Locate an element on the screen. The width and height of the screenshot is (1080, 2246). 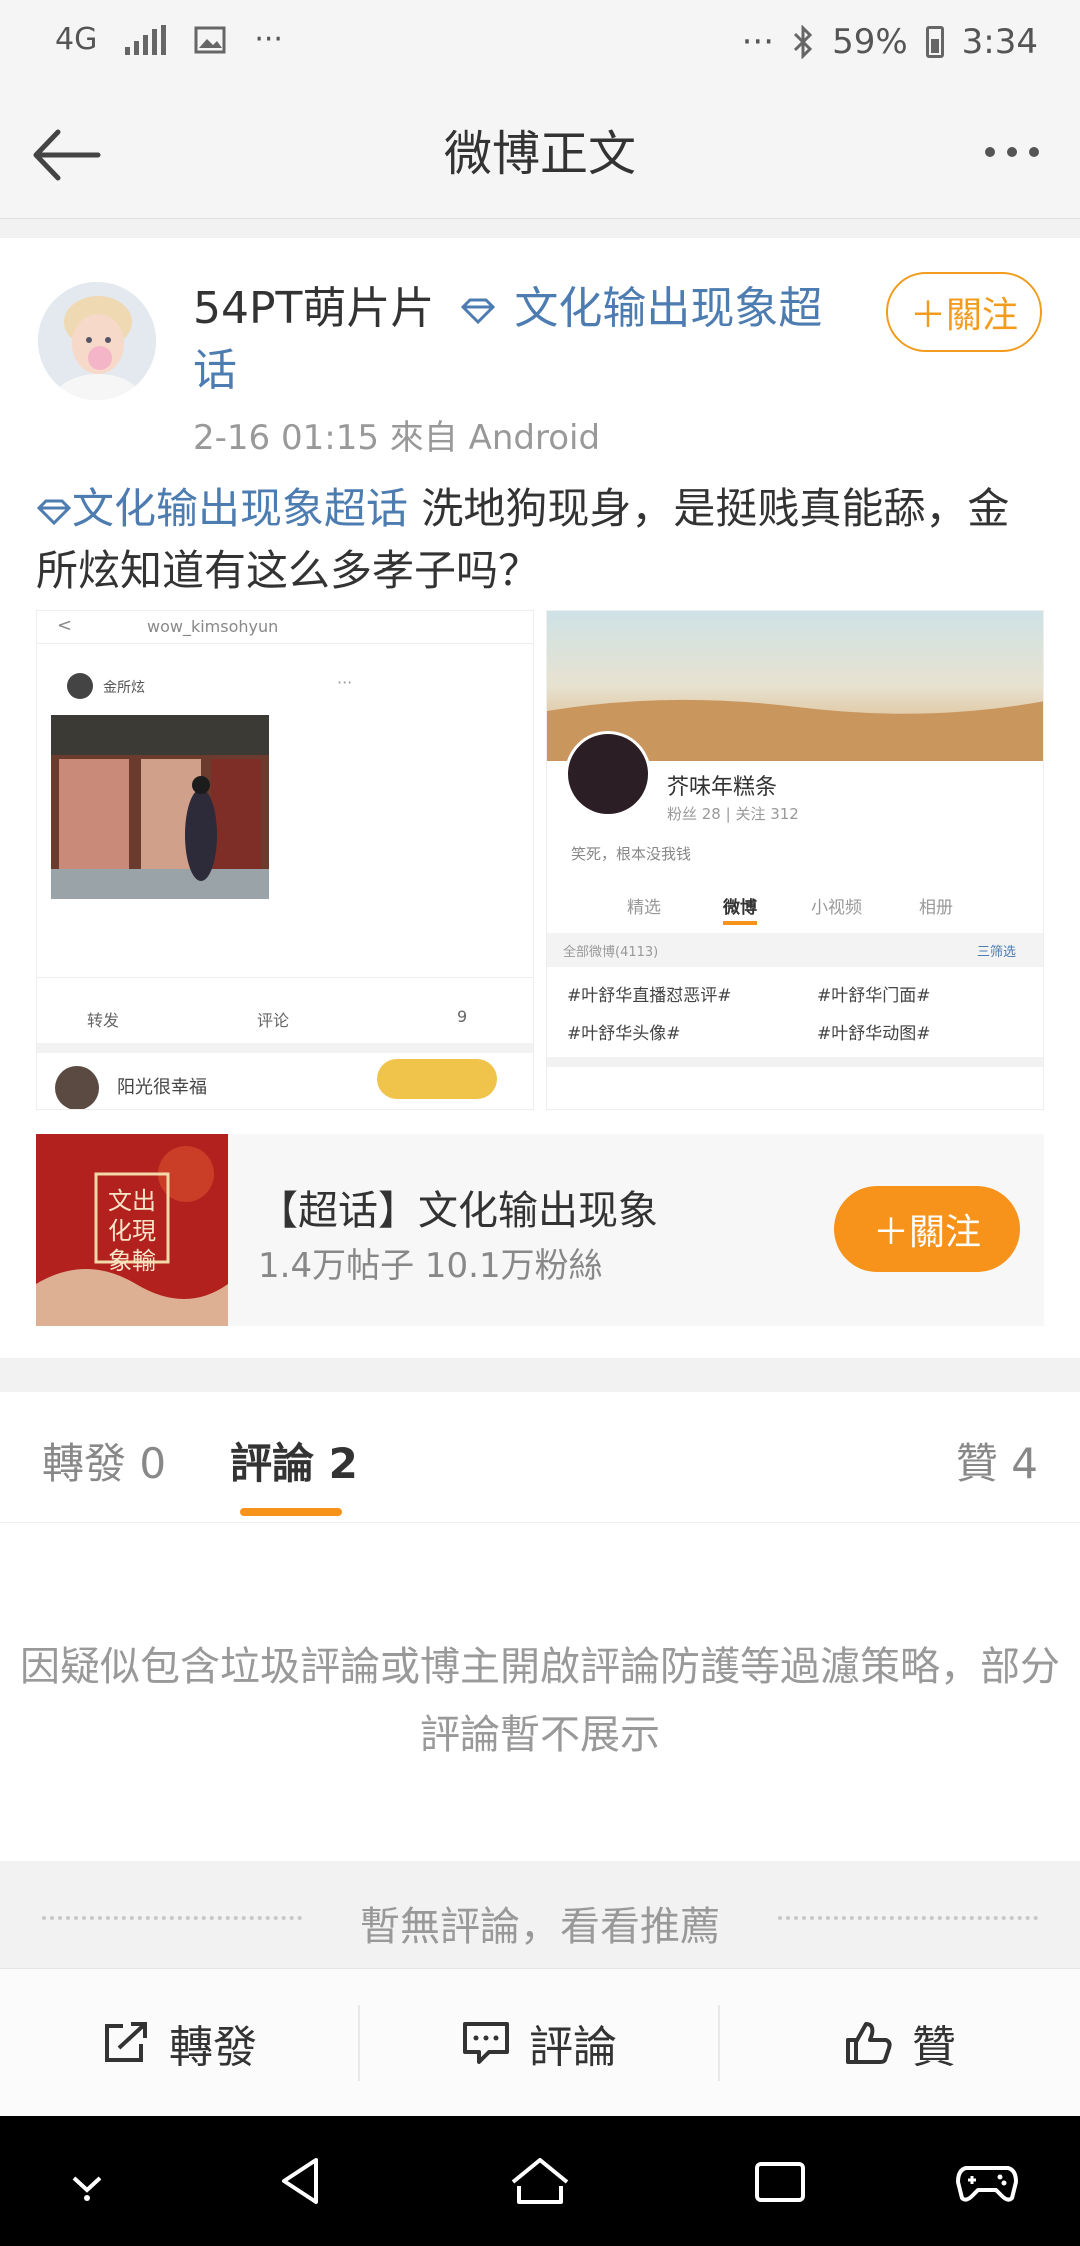
network-label: 4G is located at coordinates (76, 39).